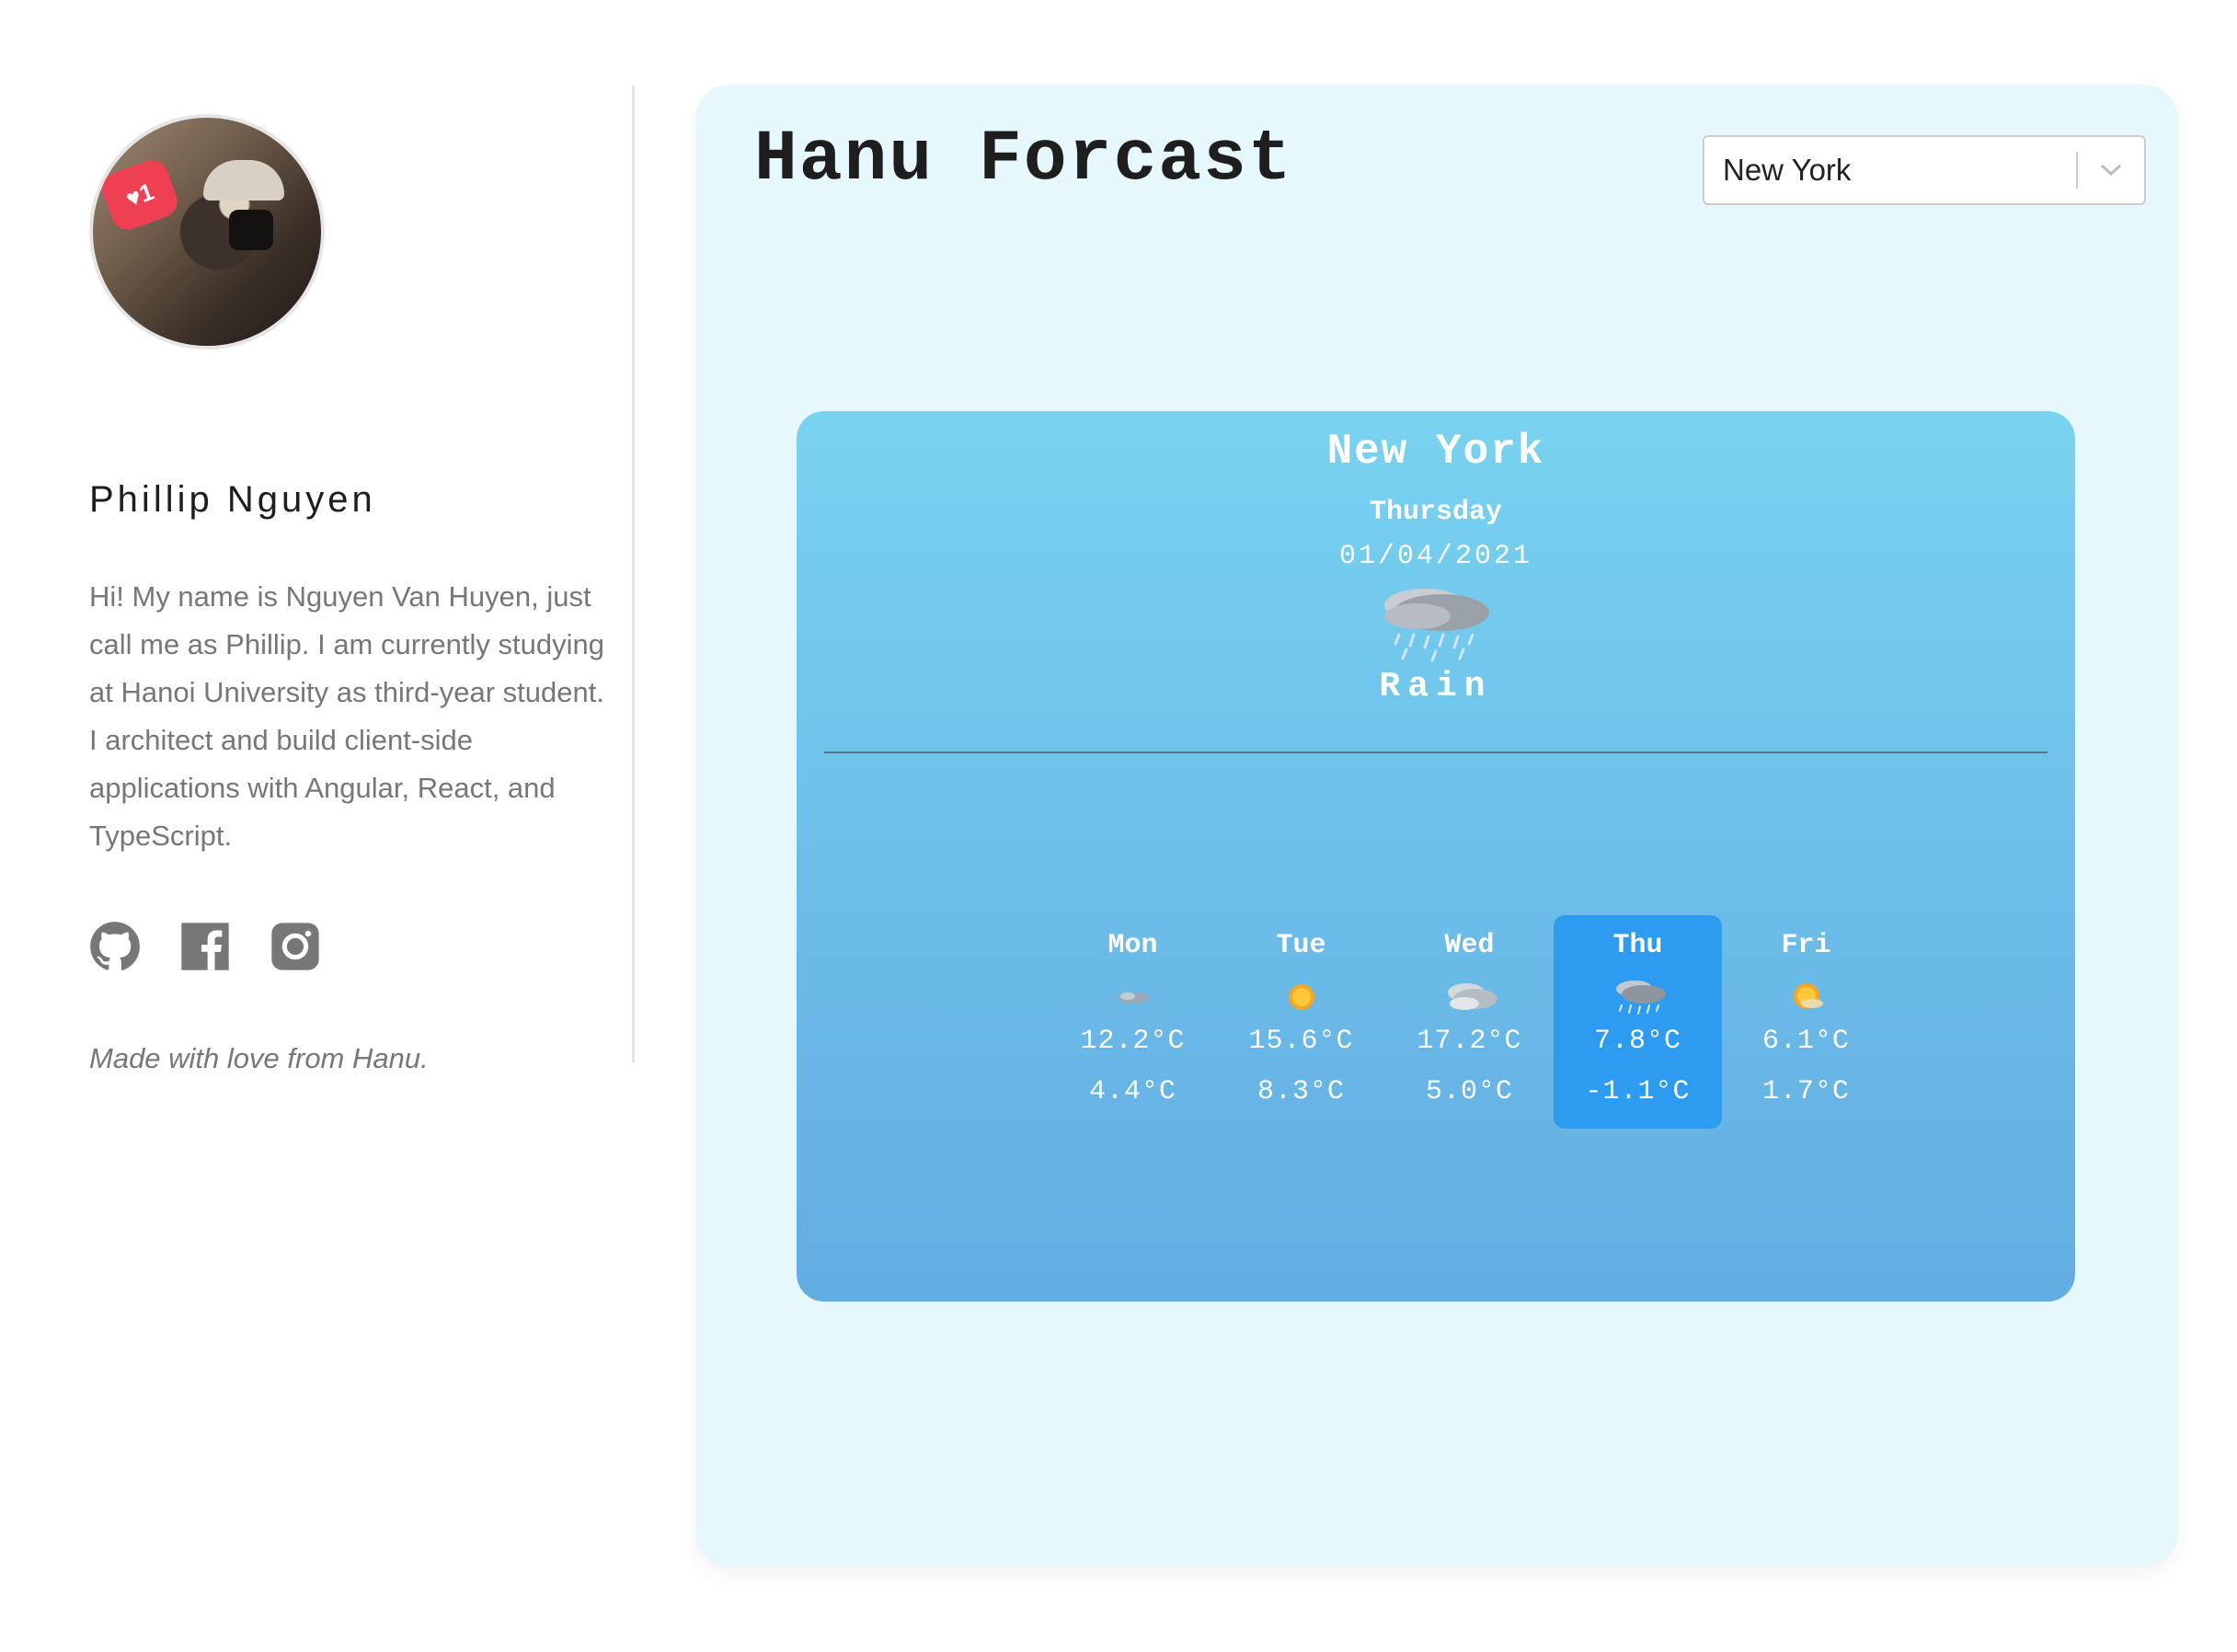 The height and width of the screenshot is (1652, 2237). Describe the element at coordinates (207, 232) in the screenshot. I see `avatar: ♥ 1` at that location.